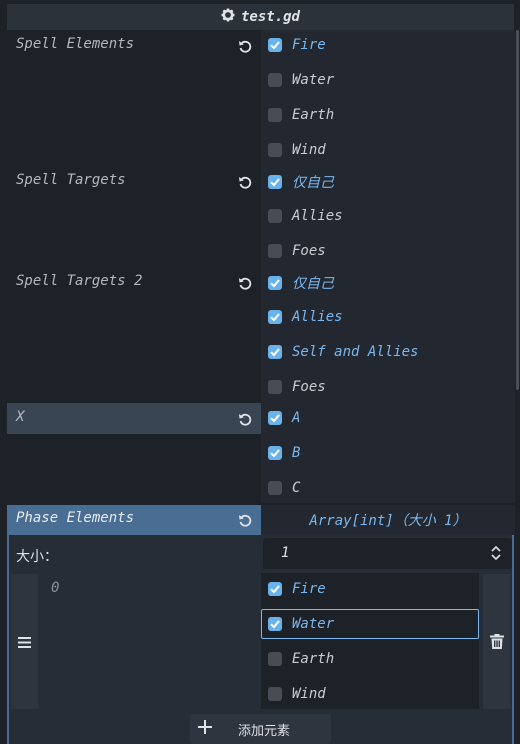 The image size is (520, 744). What do you see at coordinates (71, 180) in the screenshot?
I see `property-label-spell-targets: Spell Targets` at bounding box center [71, 180].